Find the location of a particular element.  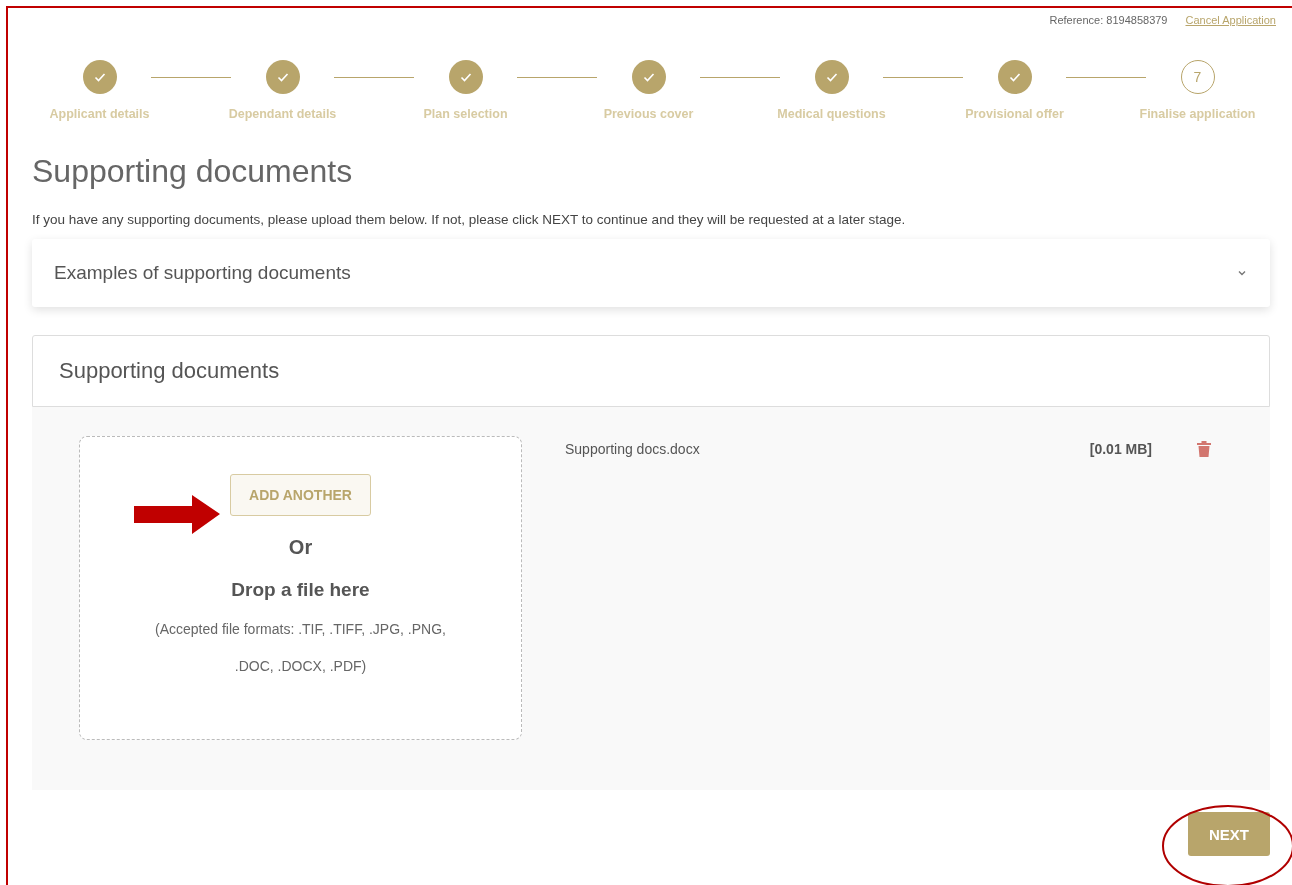

step-label: Plan selection is located at coordinates (465, 114).